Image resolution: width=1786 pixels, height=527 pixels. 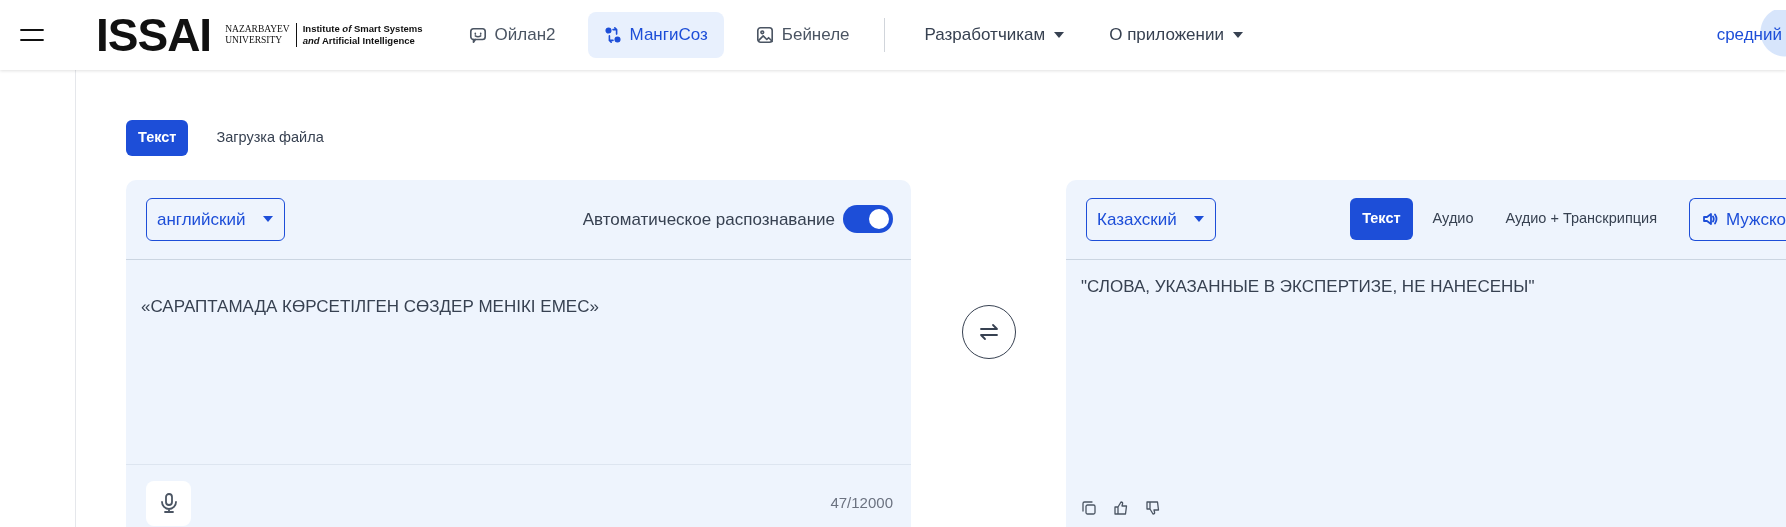 I want to click on menu-dropdown: О приложении, so click(x=1176, y=35).